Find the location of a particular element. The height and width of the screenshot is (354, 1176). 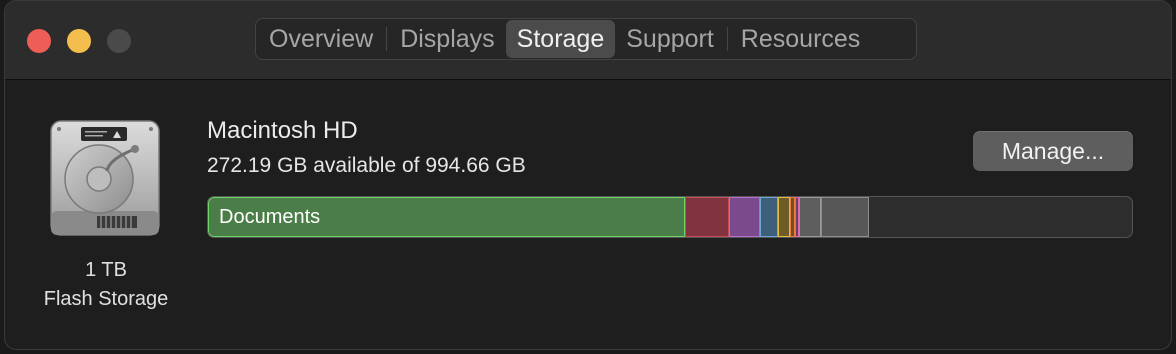

storage-segment-documents: Documents is located at coordinates (446, 217).